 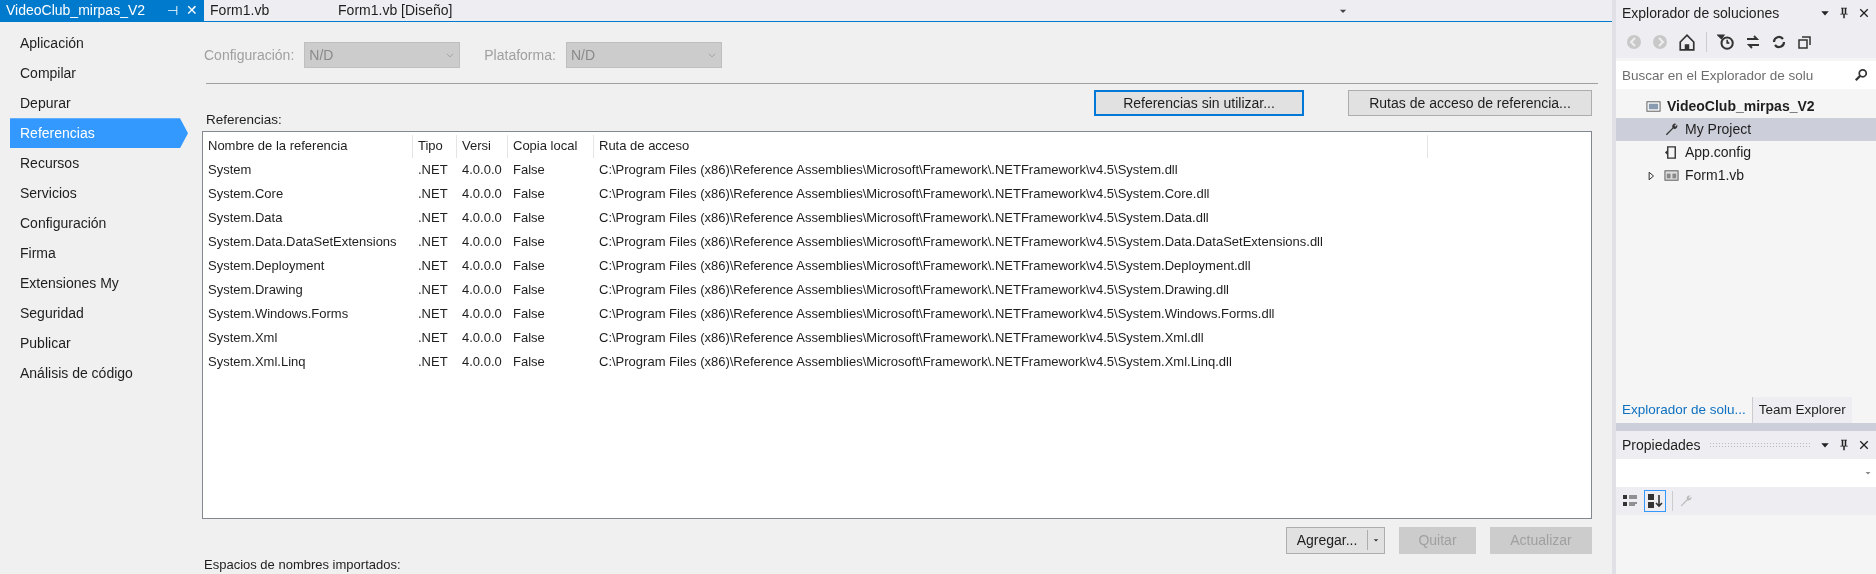 I want to click on nav-item: Seguridad, so click(x=95, y=313).